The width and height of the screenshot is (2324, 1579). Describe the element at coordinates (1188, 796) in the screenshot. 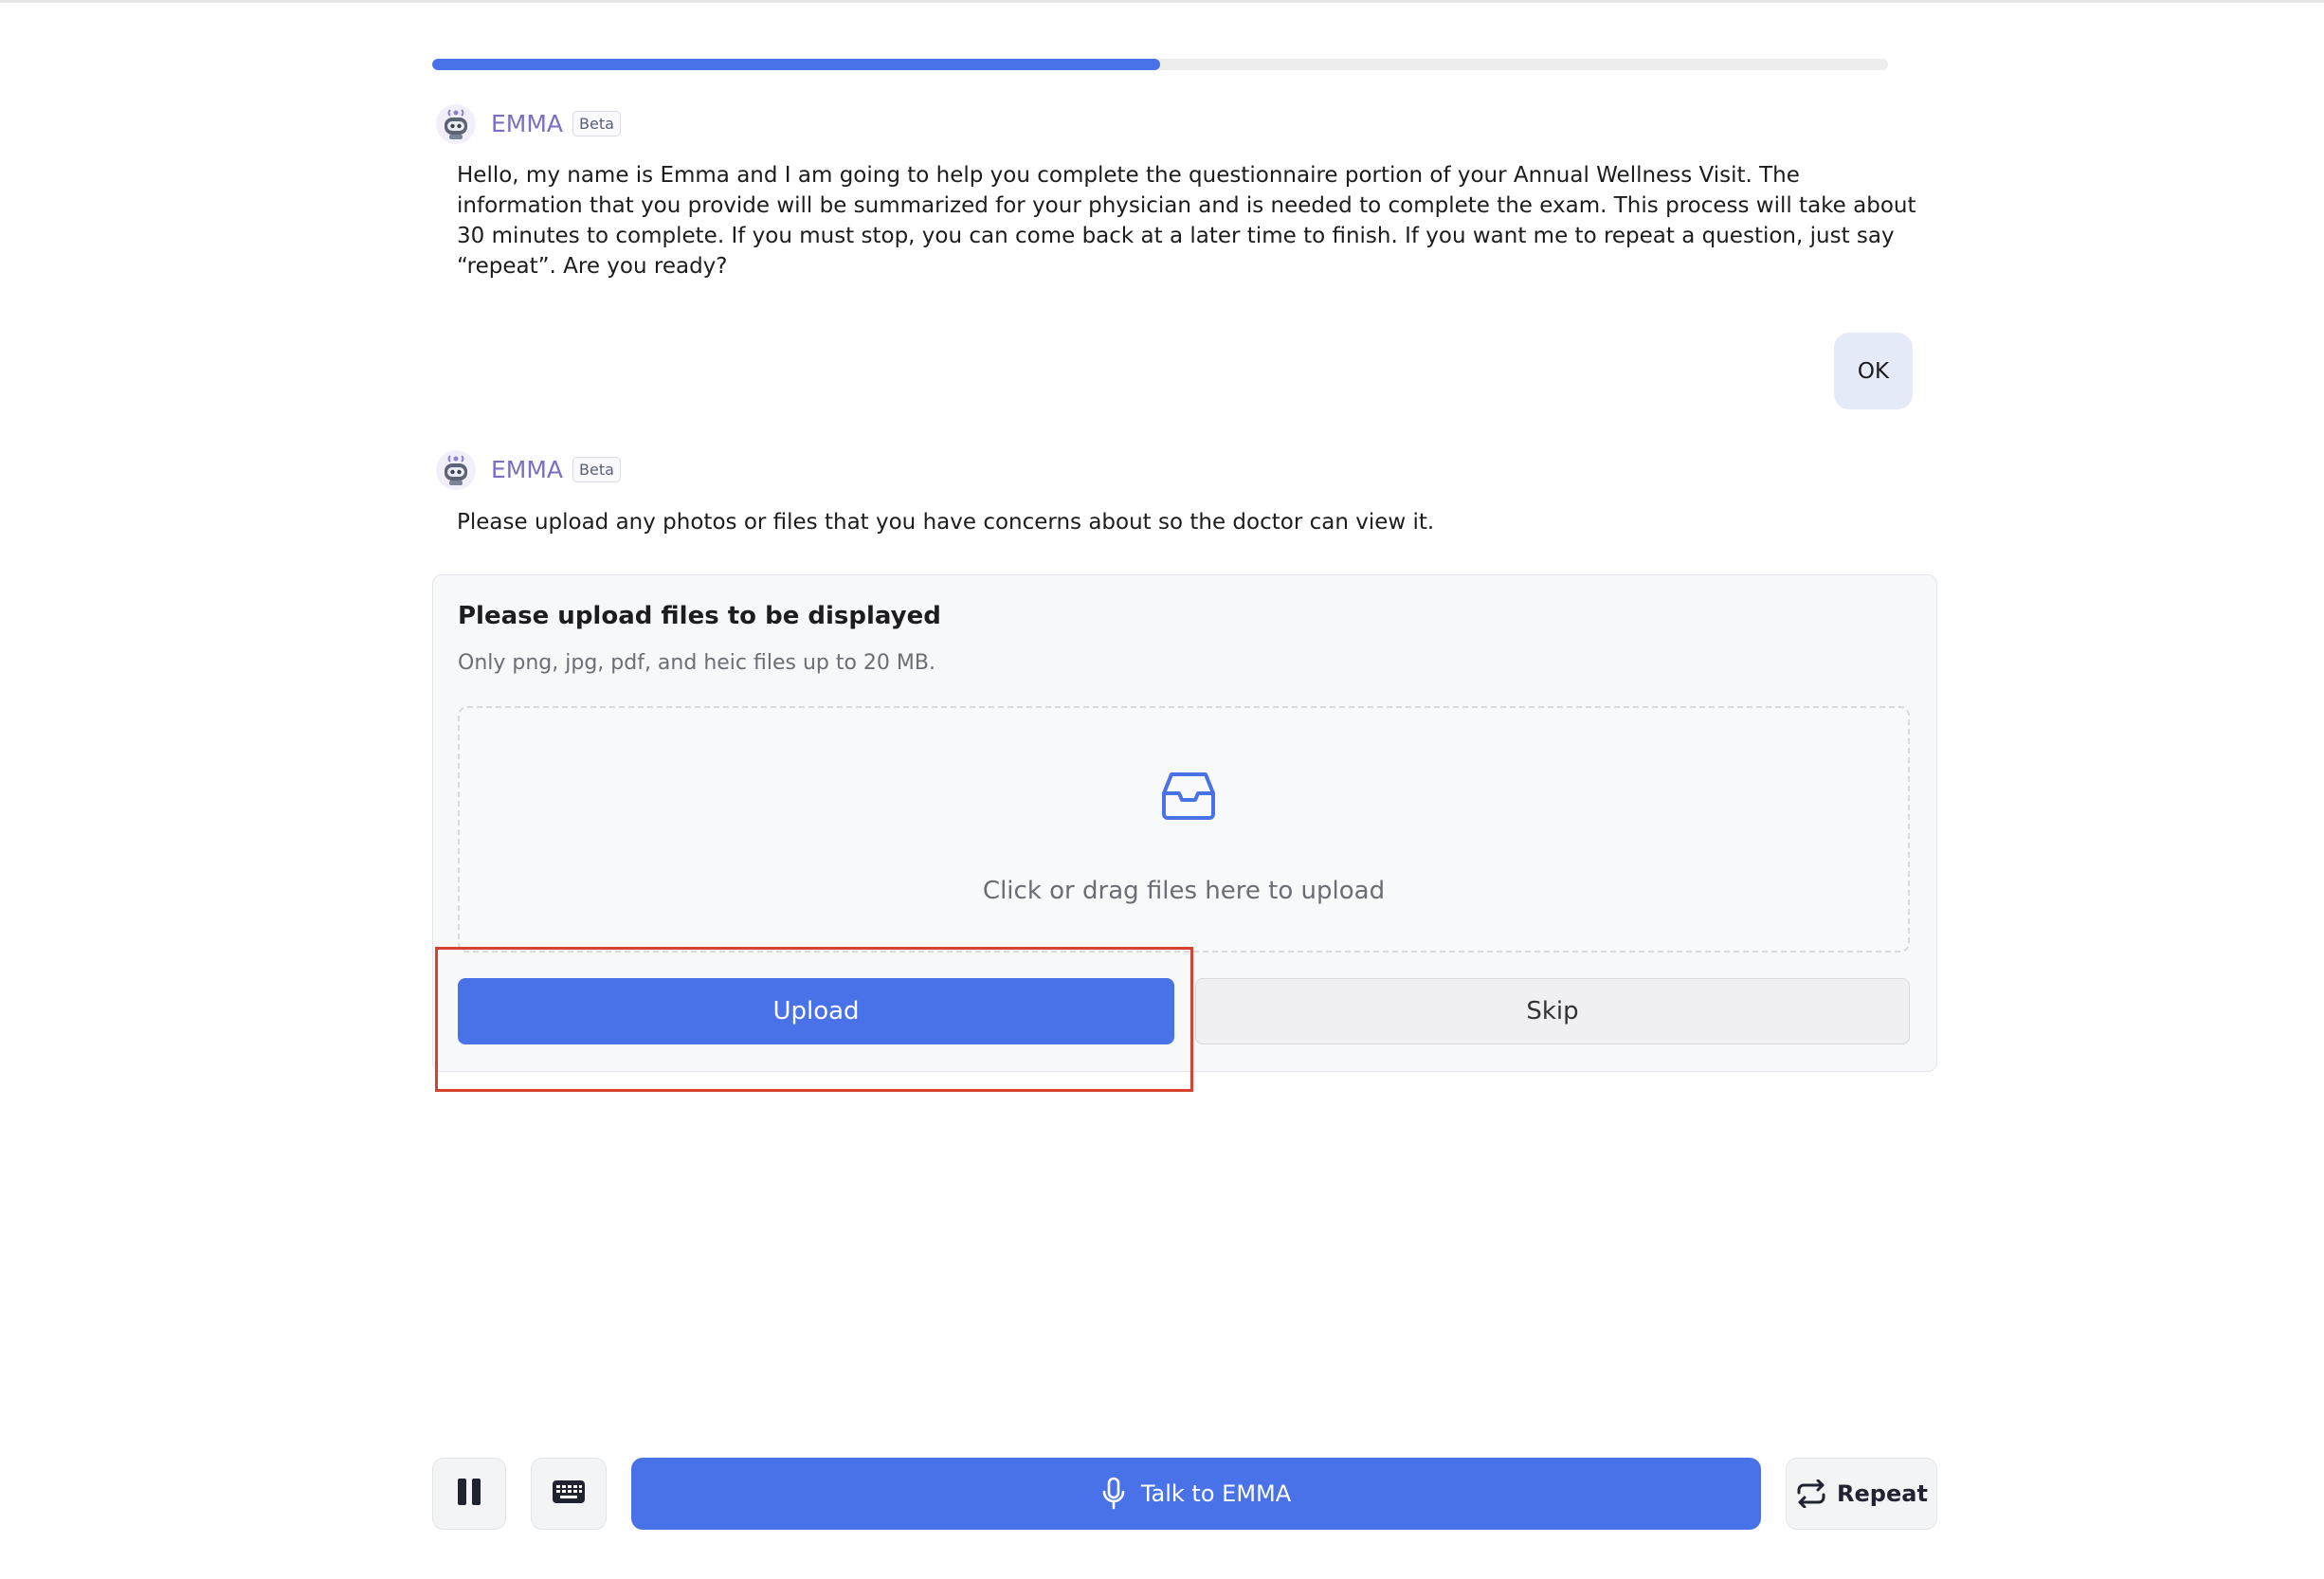

I see `inbox-icon` at that location.